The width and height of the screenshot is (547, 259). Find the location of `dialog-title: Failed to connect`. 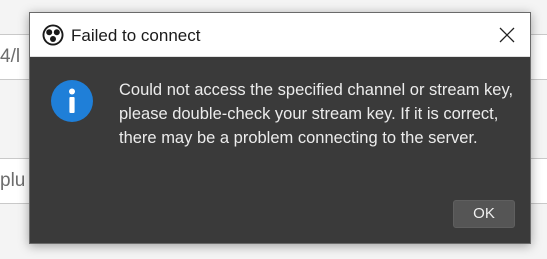

dialog-title: Failed to connect is located at coordinates (136, 35).